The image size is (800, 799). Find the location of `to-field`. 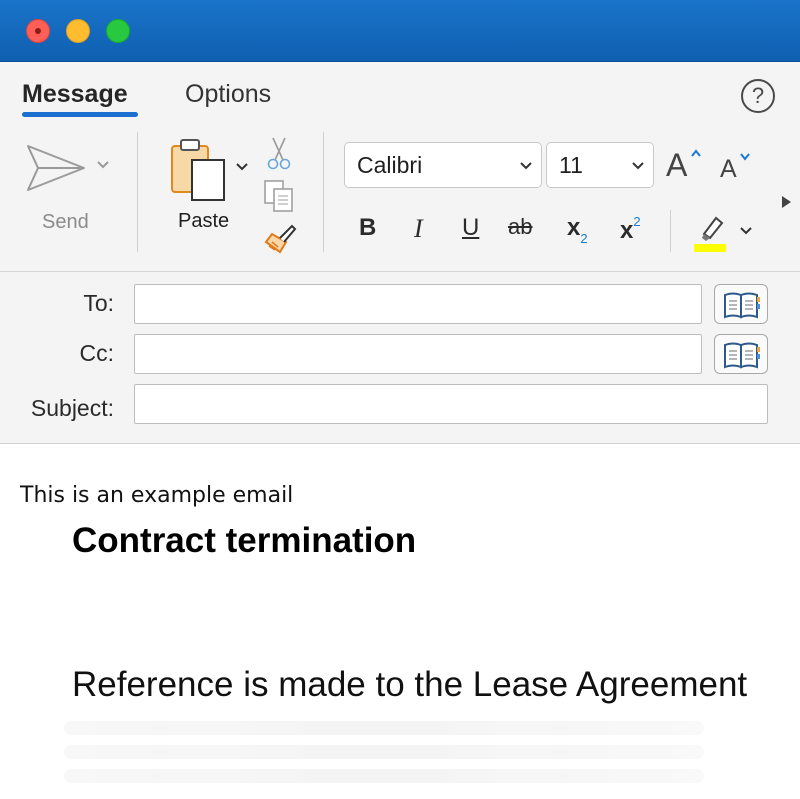

to-field is located at coordinates (418, 304).